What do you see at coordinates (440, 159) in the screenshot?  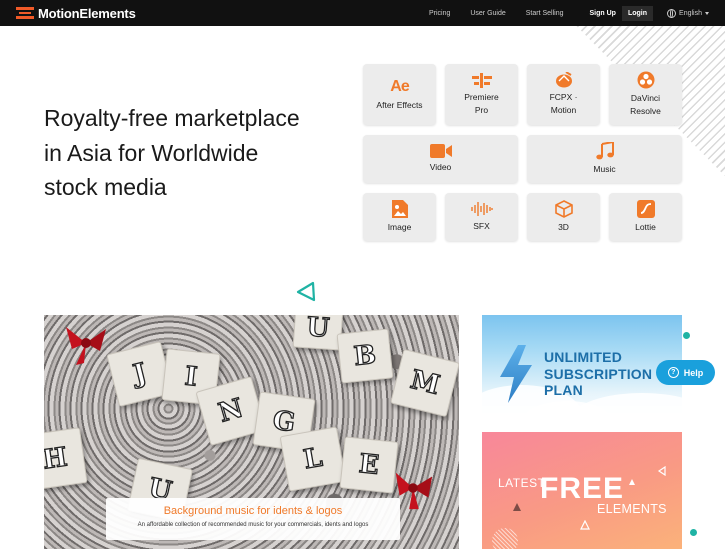 I see `category-video: Video` at bounding box center [440, 159].